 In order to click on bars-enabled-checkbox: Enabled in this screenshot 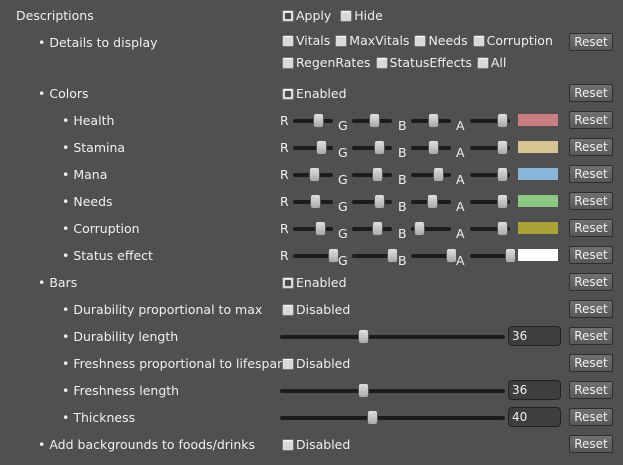, I will do `click(314, 282)`.